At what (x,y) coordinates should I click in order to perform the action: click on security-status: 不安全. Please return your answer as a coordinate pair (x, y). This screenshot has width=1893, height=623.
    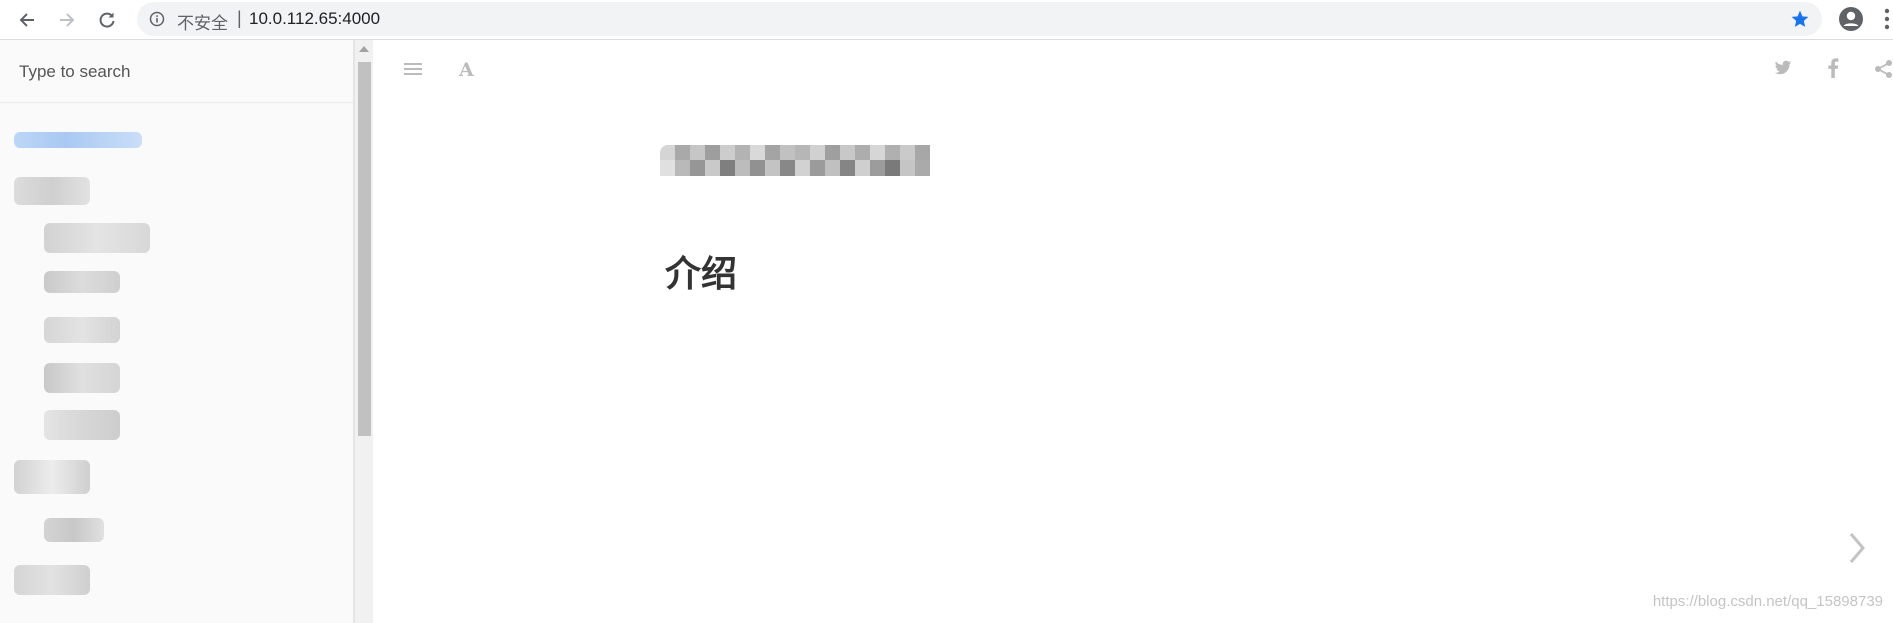
    Looking at the image, I should click on (202, 21).